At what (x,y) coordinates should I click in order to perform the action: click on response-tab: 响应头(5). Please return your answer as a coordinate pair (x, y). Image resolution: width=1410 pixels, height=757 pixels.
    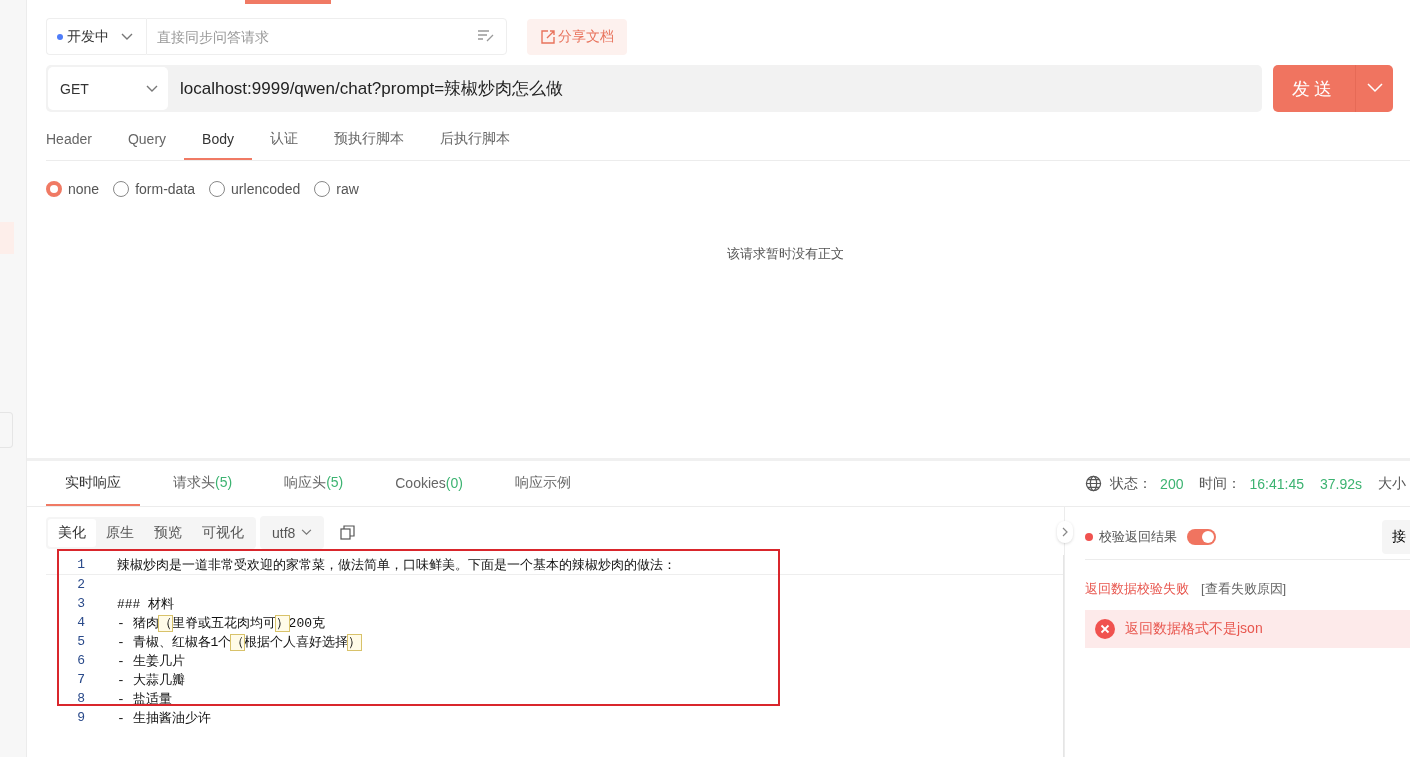
    Looking at the image, I should click on (314, 483).